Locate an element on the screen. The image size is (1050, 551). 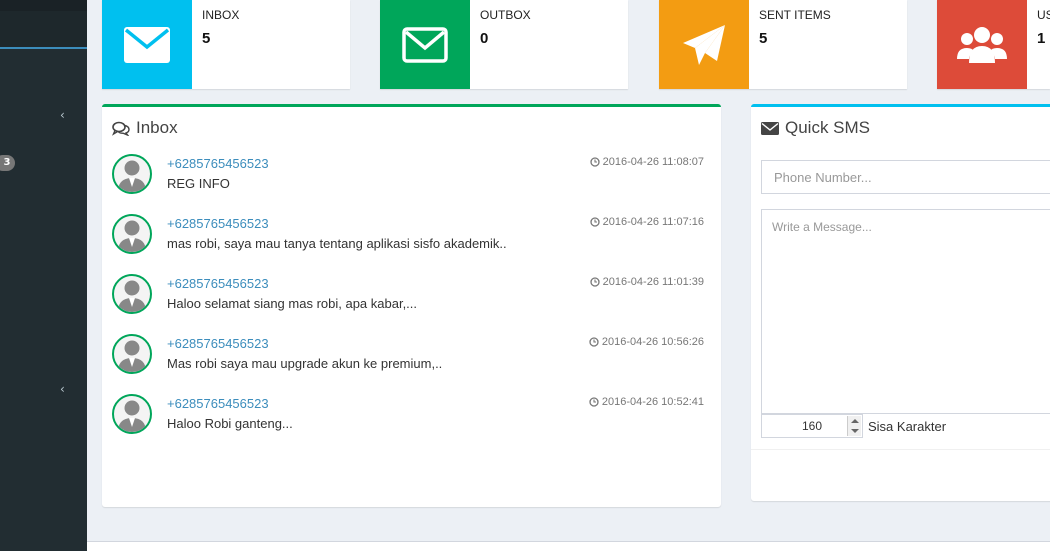
message-time: 2016-04-26 10:52:41 is located at coordinates (646, 402).